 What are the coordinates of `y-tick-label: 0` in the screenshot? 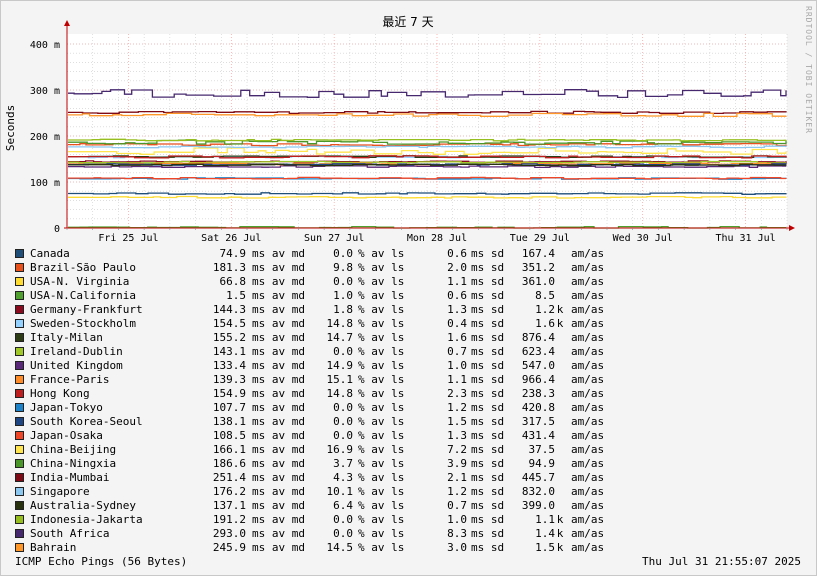 It's located at (57, 229).